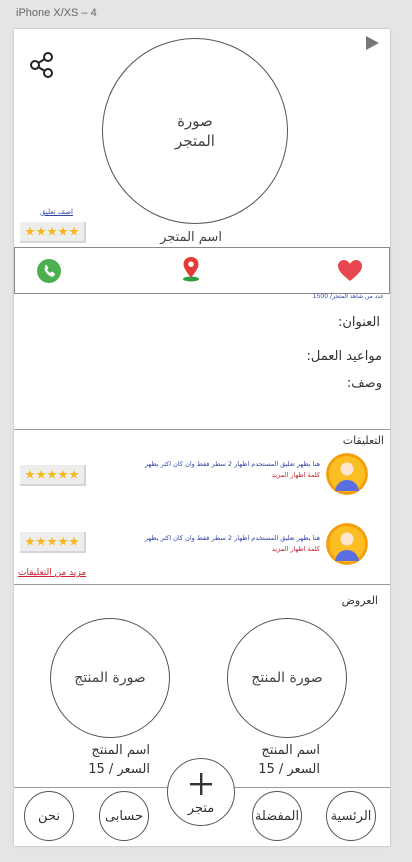  What do you see at coordinates (372, 43) in the screenshot?
I see `play-icon` at bounding box center [372, 43].